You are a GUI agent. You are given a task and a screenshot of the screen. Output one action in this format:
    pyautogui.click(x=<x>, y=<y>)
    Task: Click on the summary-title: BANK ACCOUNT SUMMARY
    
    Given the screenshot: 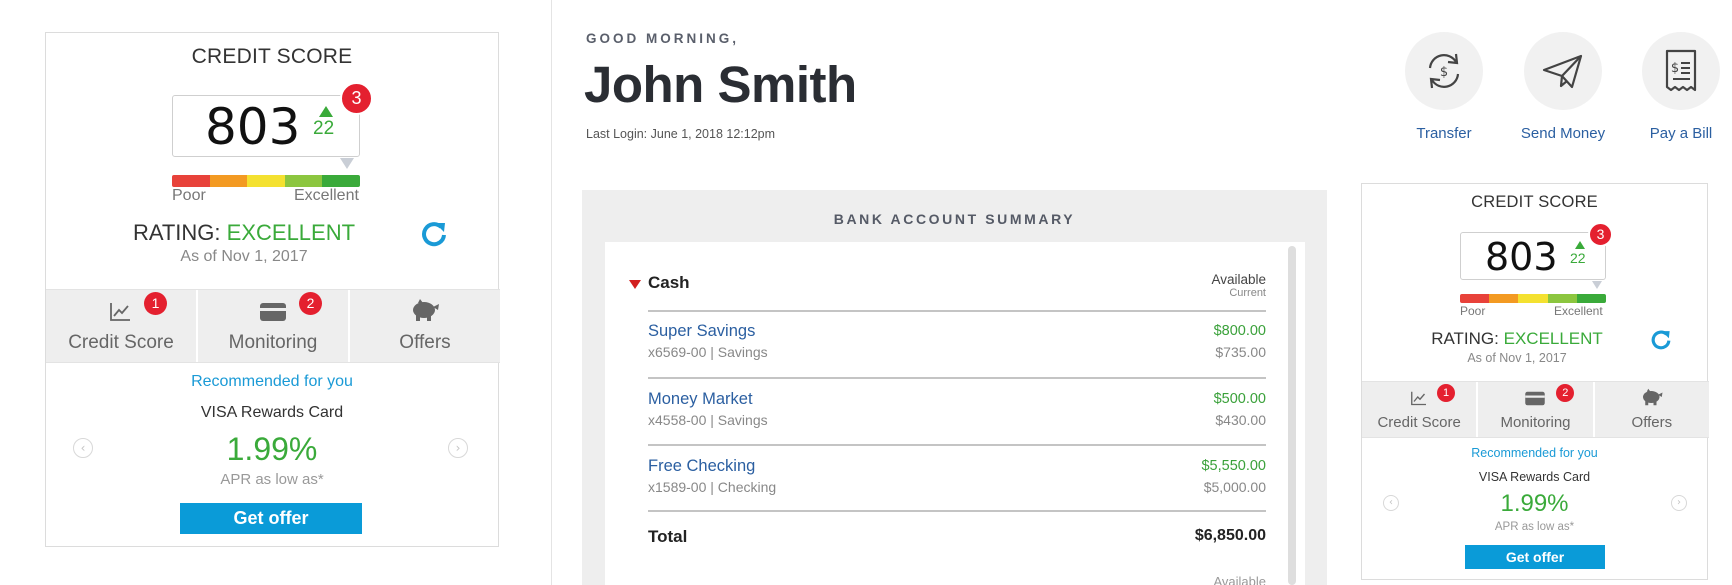 What is the action you would take?
    pyautogui.click(x=954, y=219)
    